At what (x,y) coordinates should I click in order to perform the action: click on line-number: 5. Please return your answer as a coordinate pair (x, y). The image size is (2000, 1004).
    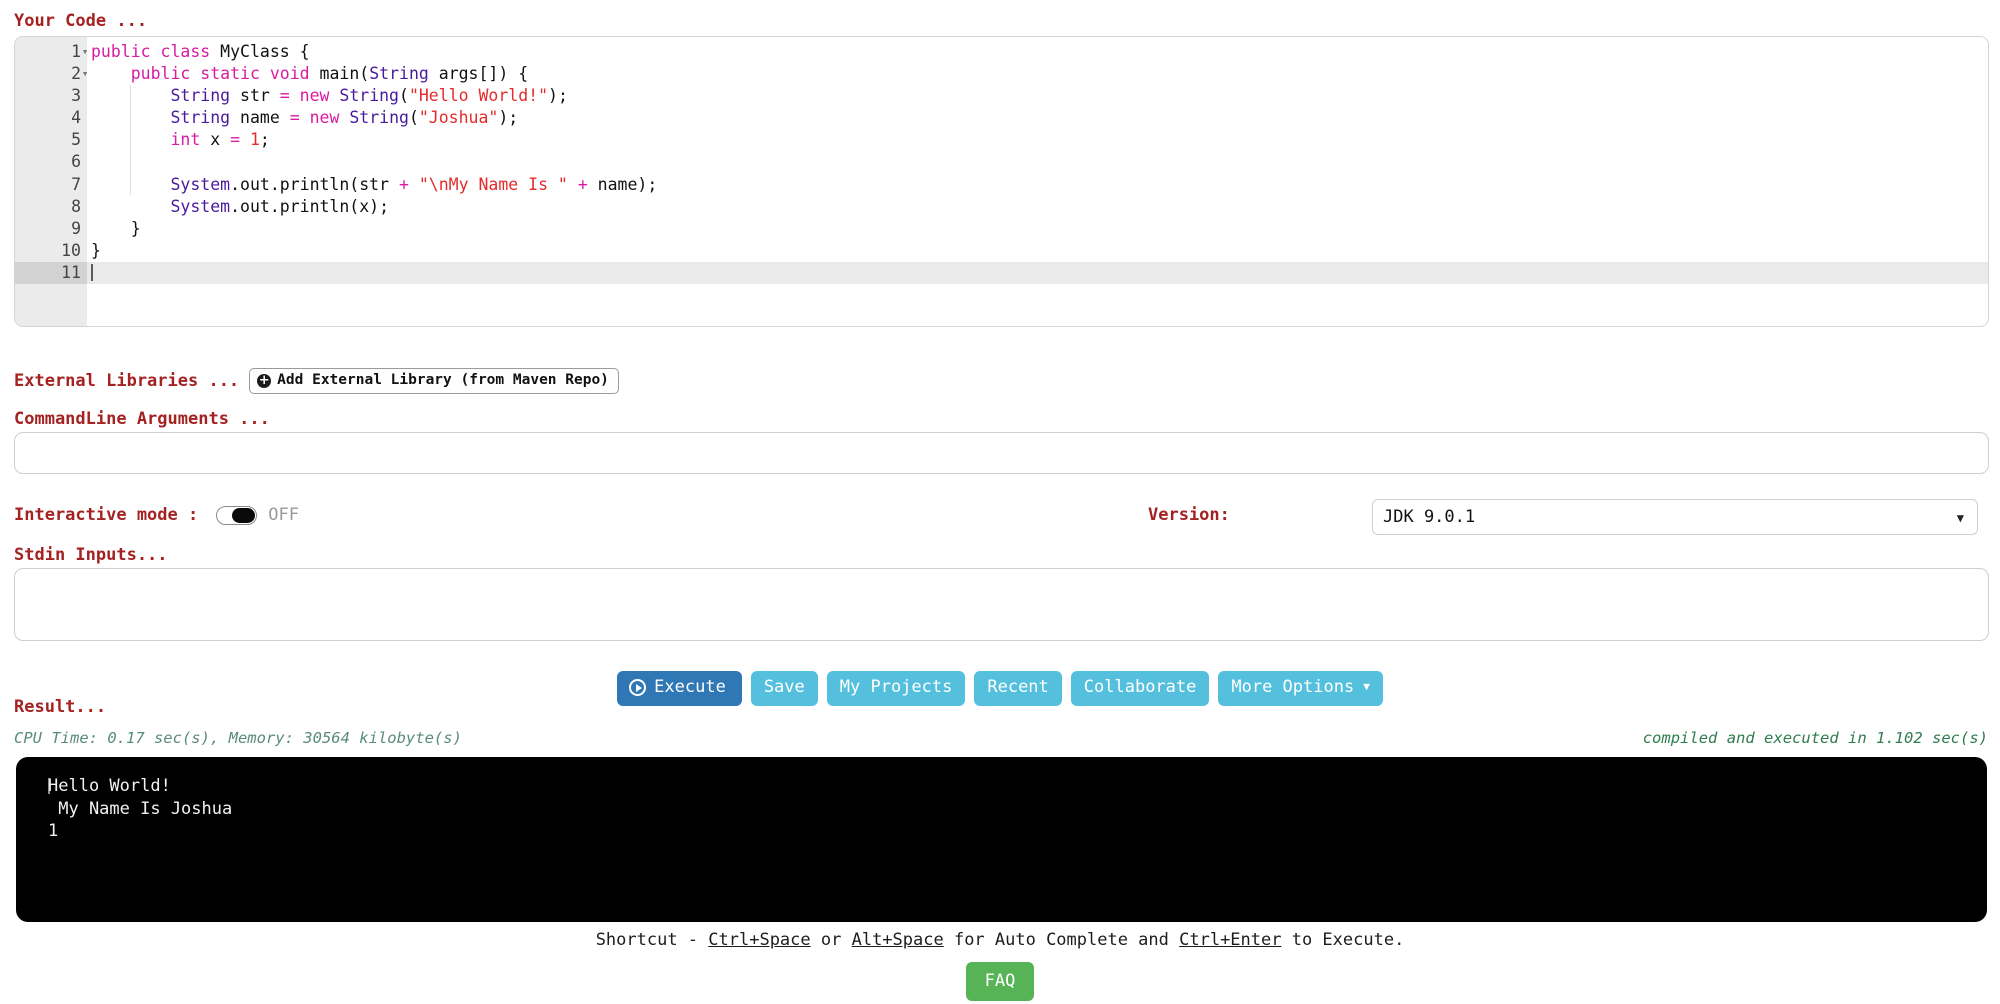
    Looking at the image, I should click on (76, 140).